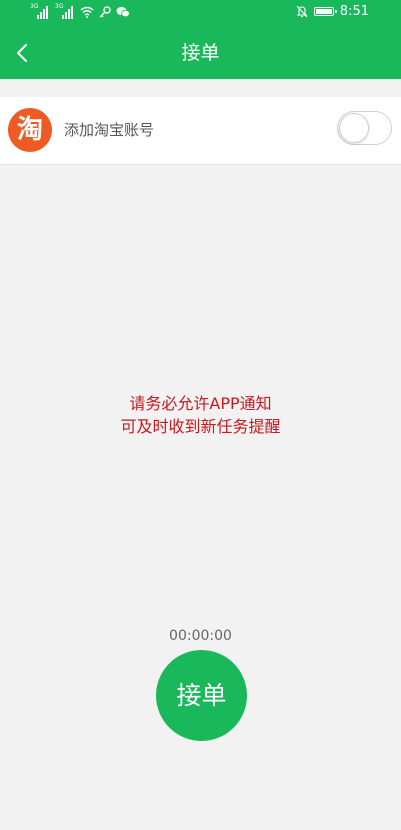 This screenshot has height=830, width=401. I want to click on status-bar-left: 3G 3G, so click(80, 11).